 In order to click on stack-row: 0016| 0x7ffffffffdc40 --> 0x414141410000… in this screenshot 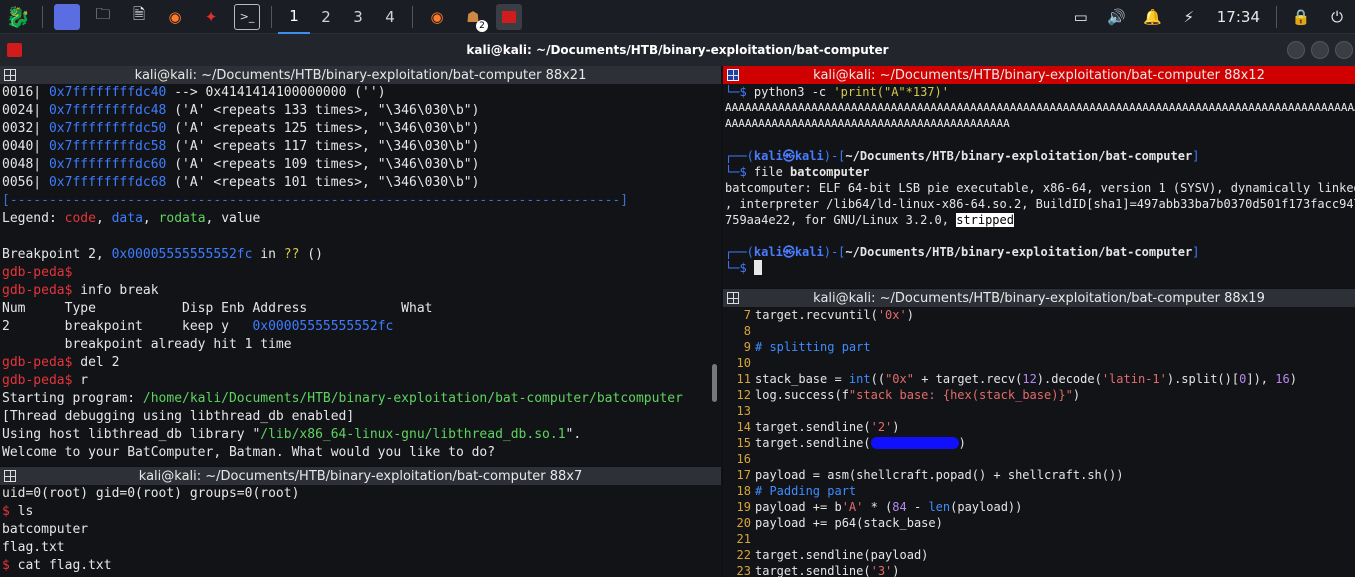, I will do `click(194, 92)`.